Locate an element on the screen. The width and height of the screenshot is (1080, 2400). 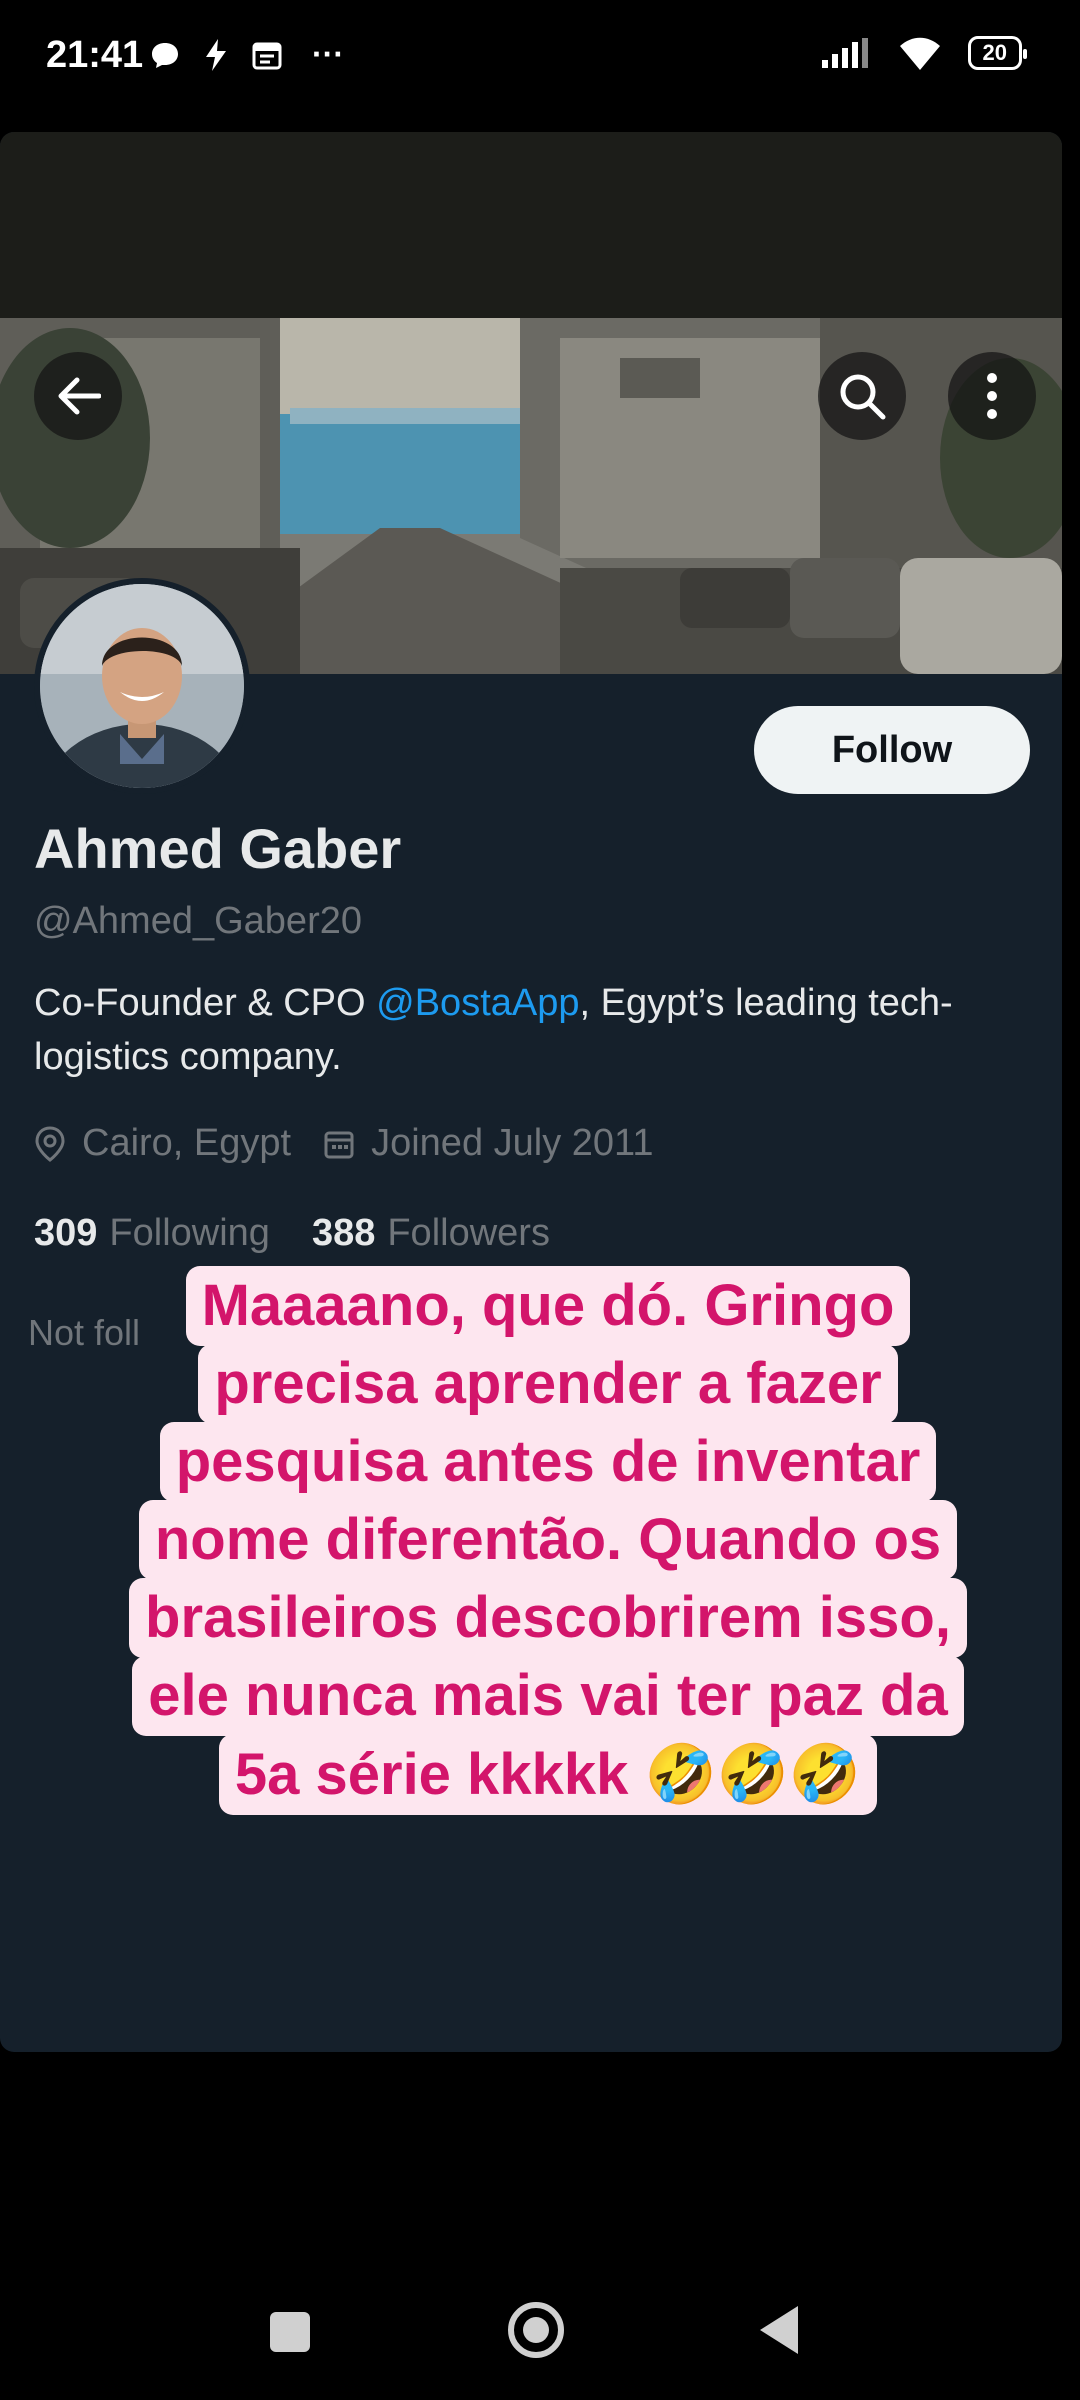
calendar-icon is located at coordinates (339, 1144).